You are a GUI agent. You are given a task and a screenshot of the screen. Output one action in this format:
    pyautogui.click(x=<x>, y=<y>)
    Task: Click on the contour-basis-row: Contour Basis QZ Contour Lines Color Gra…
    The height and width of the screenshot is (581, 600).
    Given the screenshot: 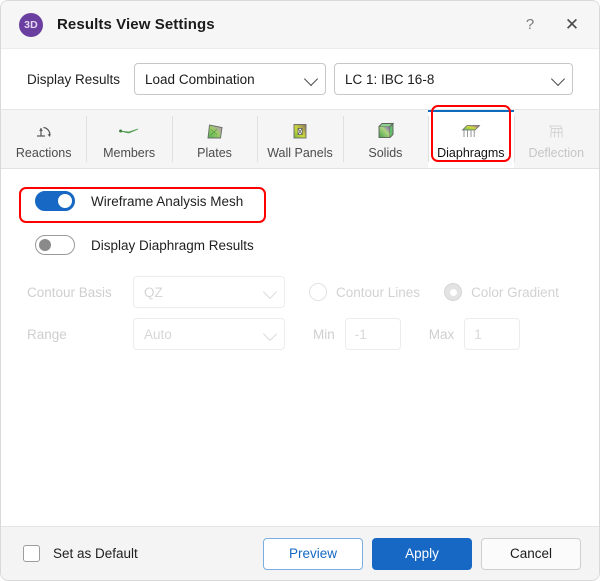 What is the action you would take?
    pyautogui.click(x=300, y=292)
    